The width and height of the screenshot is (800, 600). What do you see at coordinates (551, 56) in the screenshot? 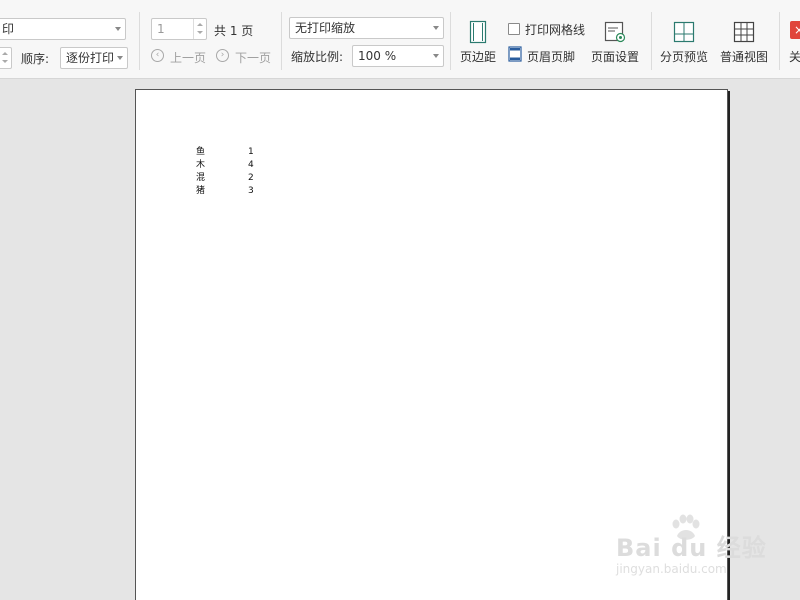
I see `header-footer-button: 页眉页脚` at bounding box center [551, 56].